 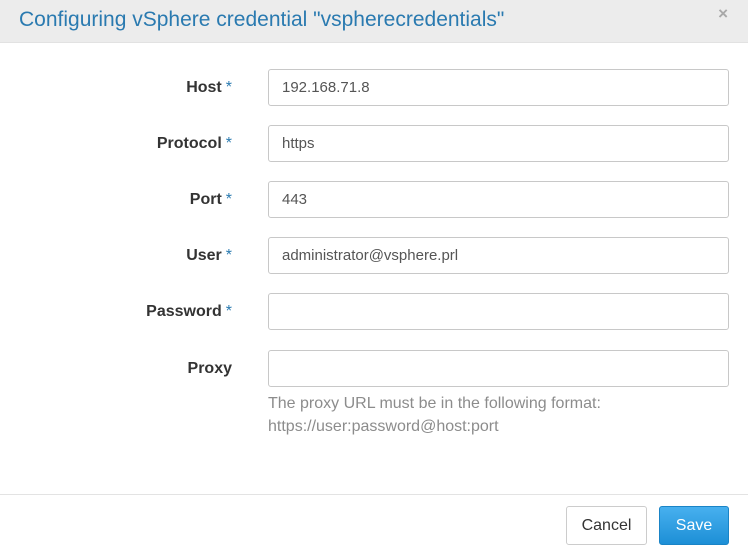 What do you see at coordinates (723, 14) in the screenshot?
I see `close-icon: ×` at bounding box center [723, 14].